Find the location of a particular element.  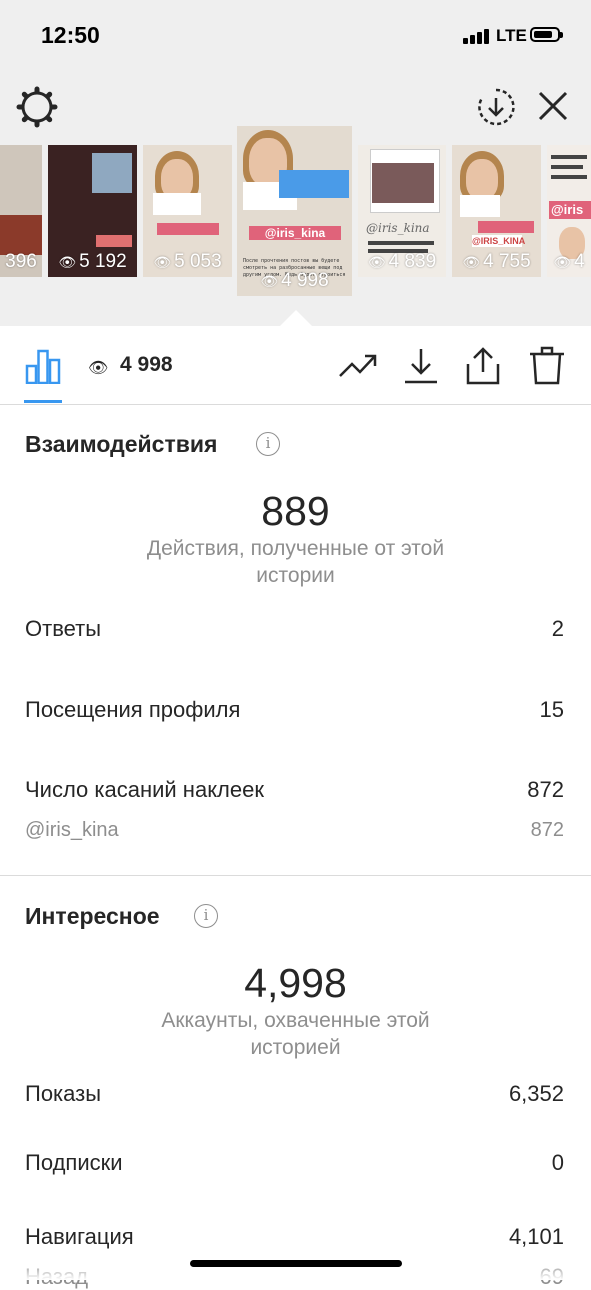

thumbnail-mention-tag: @IRIS_KINA is located at coordinates (499, 241).